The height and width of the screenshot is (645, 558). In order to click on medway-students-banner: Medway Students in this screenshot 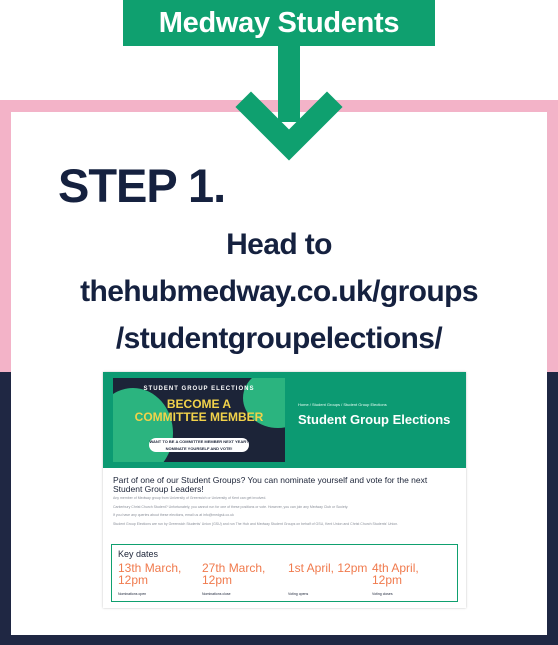, I will do `click(279, 23)`.